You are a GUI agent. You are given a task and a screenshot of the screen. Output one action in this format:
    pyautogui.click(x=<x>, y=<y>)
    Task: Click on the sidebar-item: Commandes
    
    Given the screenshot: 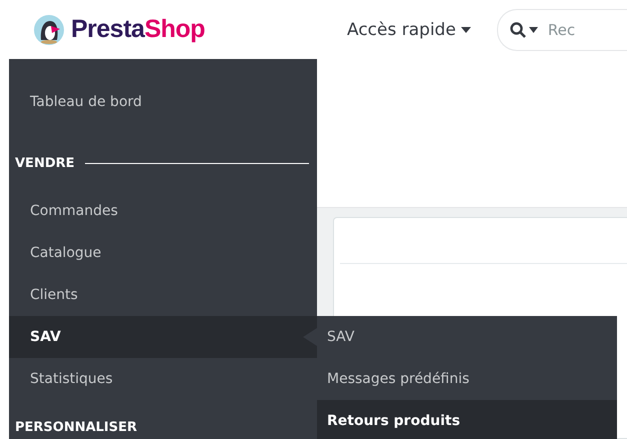 What is the action you would take?
    pyautogui.click(x=163, y=211)
    